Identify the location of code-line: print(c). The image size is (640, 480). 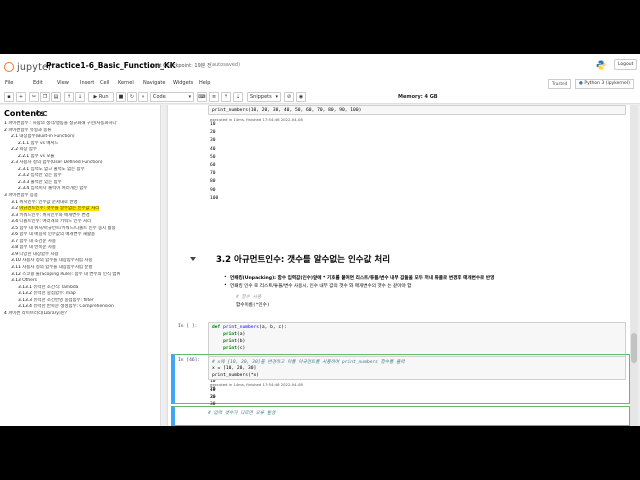
(234, 348).